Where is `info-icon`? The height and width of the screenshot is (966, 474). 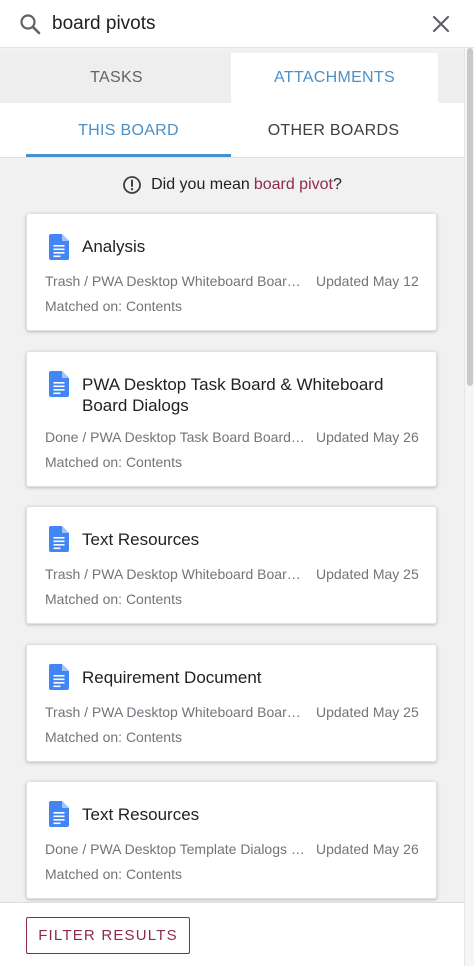 info-icon is located at coordinates (132, 185).